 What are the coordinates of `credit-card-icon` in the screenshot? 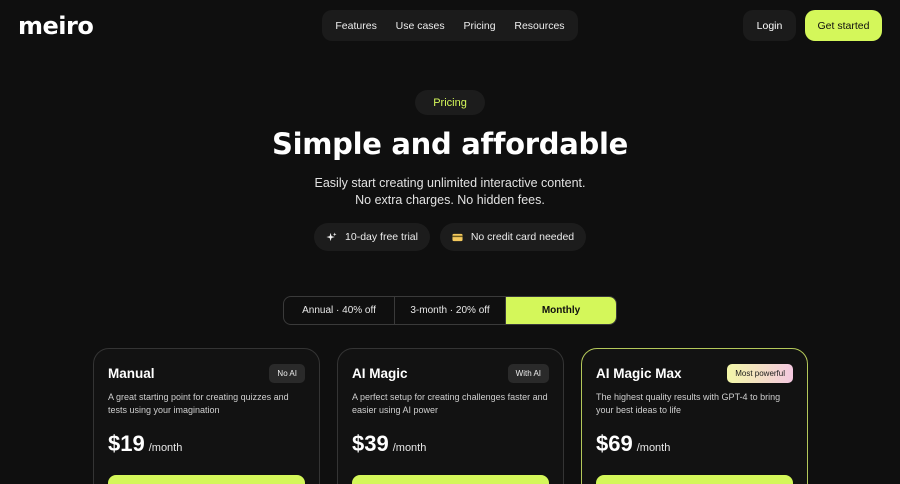 It's located at (457, 237).